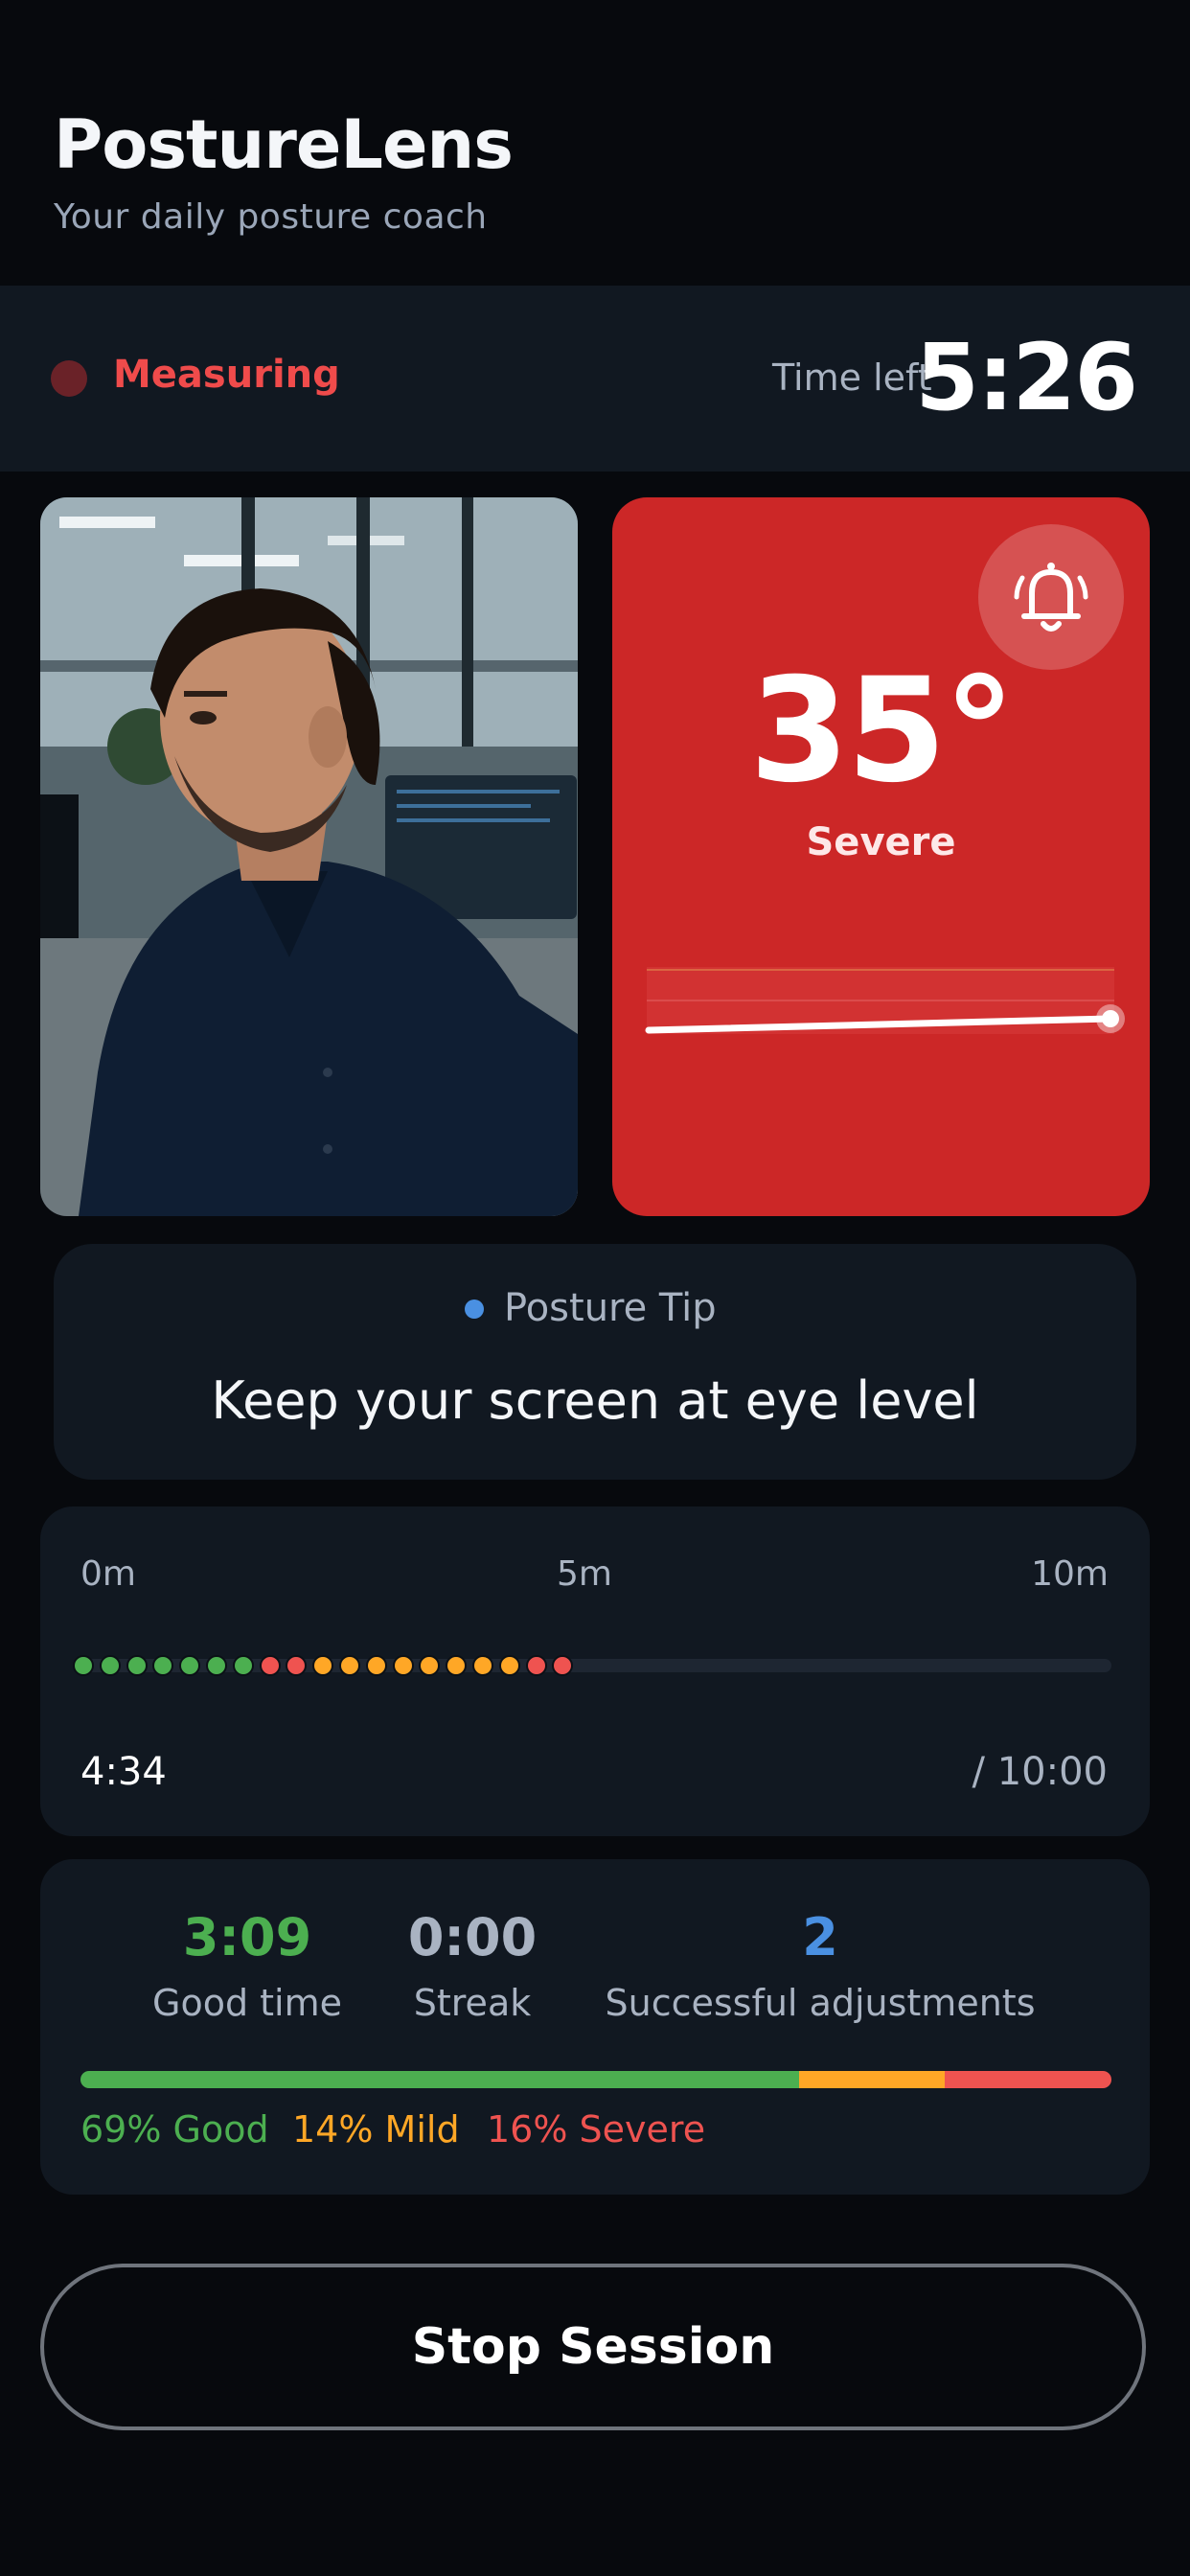 This screenshot has width=1190, height=2576. Describe the element at coordinates (247, 1937) in the screenshot. I see `good-time-value: 3:09` at that location.